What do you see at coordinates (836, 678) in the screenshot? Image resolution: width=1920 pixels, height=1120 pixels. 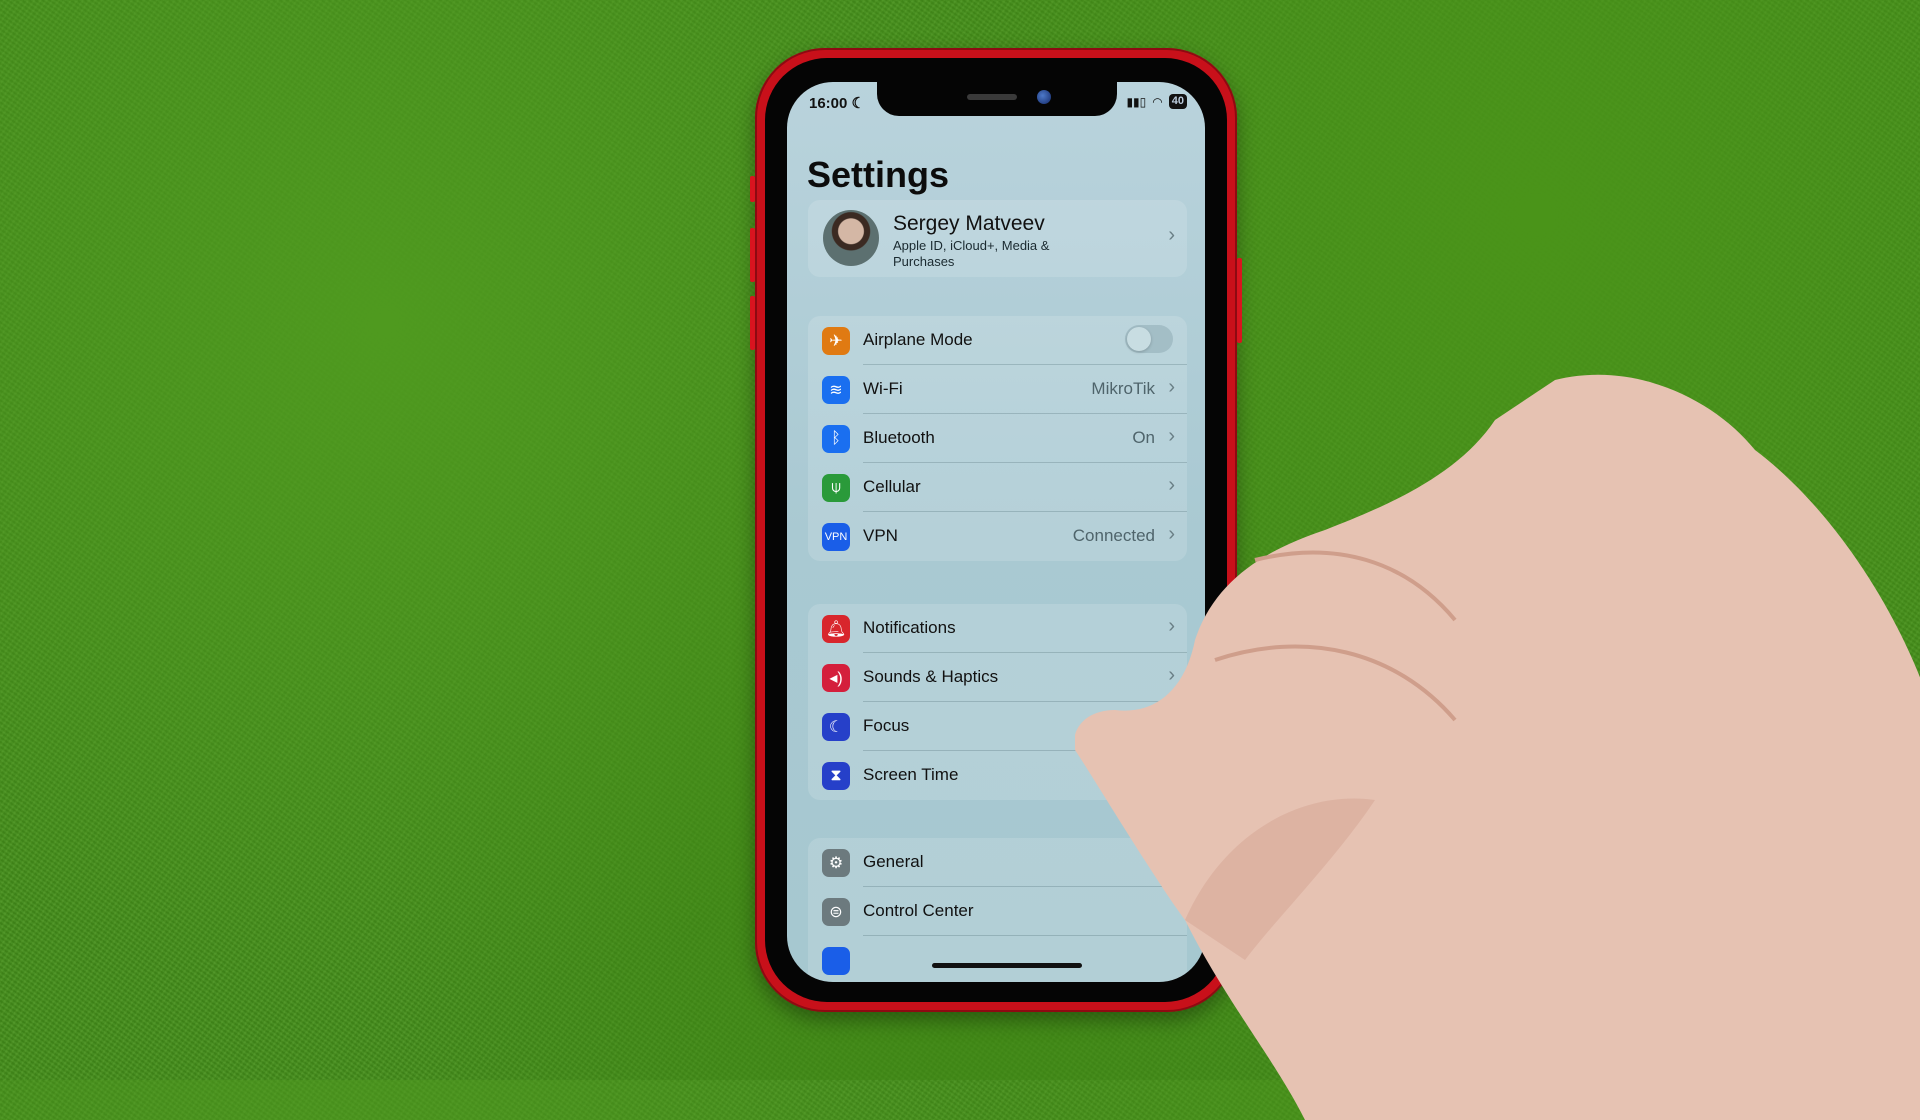 I see `speaker-icon: ◂)` at bounding box center [836, 678].